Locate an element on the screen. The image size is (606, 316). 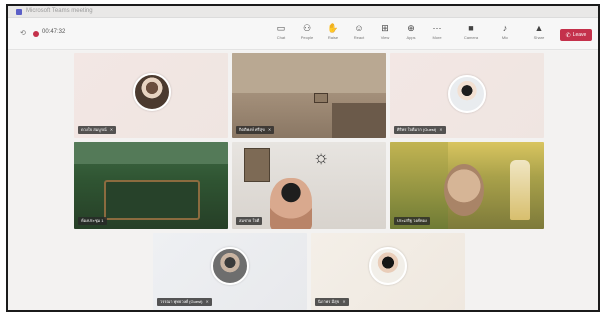
participant-tile: ศิริพร ใจดีมาก (Guest) ✕ is located at coordinates (467, 95).